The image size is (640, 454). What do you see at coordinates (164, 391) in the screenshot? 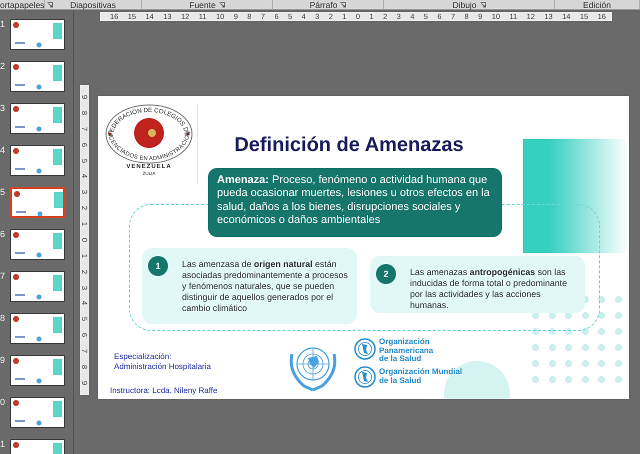
I see `instructor-text: Instructora: Lcda. Nileny Raffe` at bounding box center [164, 391].